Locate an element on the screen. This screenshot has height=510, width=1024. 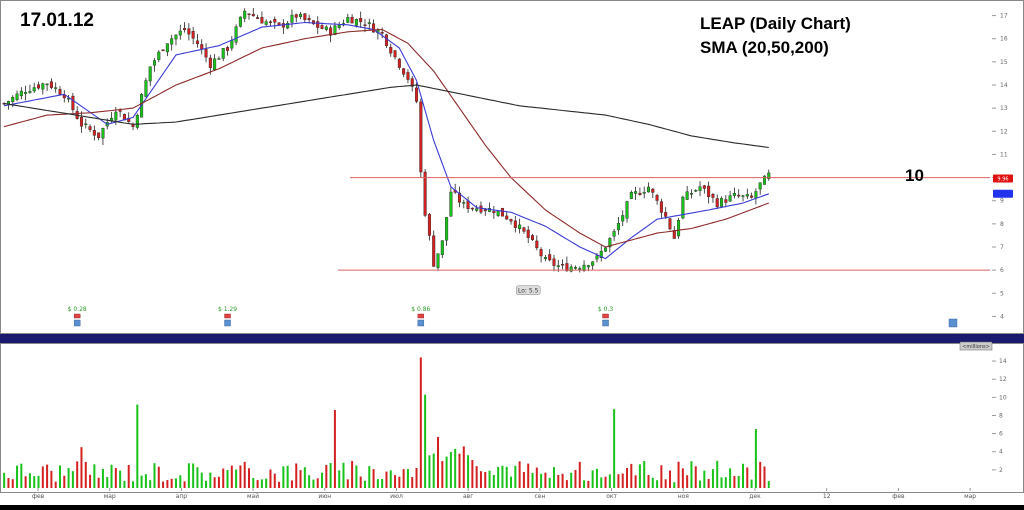
chart-subtitle: SMA (20,50,200) is located at coordinates (764, 47).